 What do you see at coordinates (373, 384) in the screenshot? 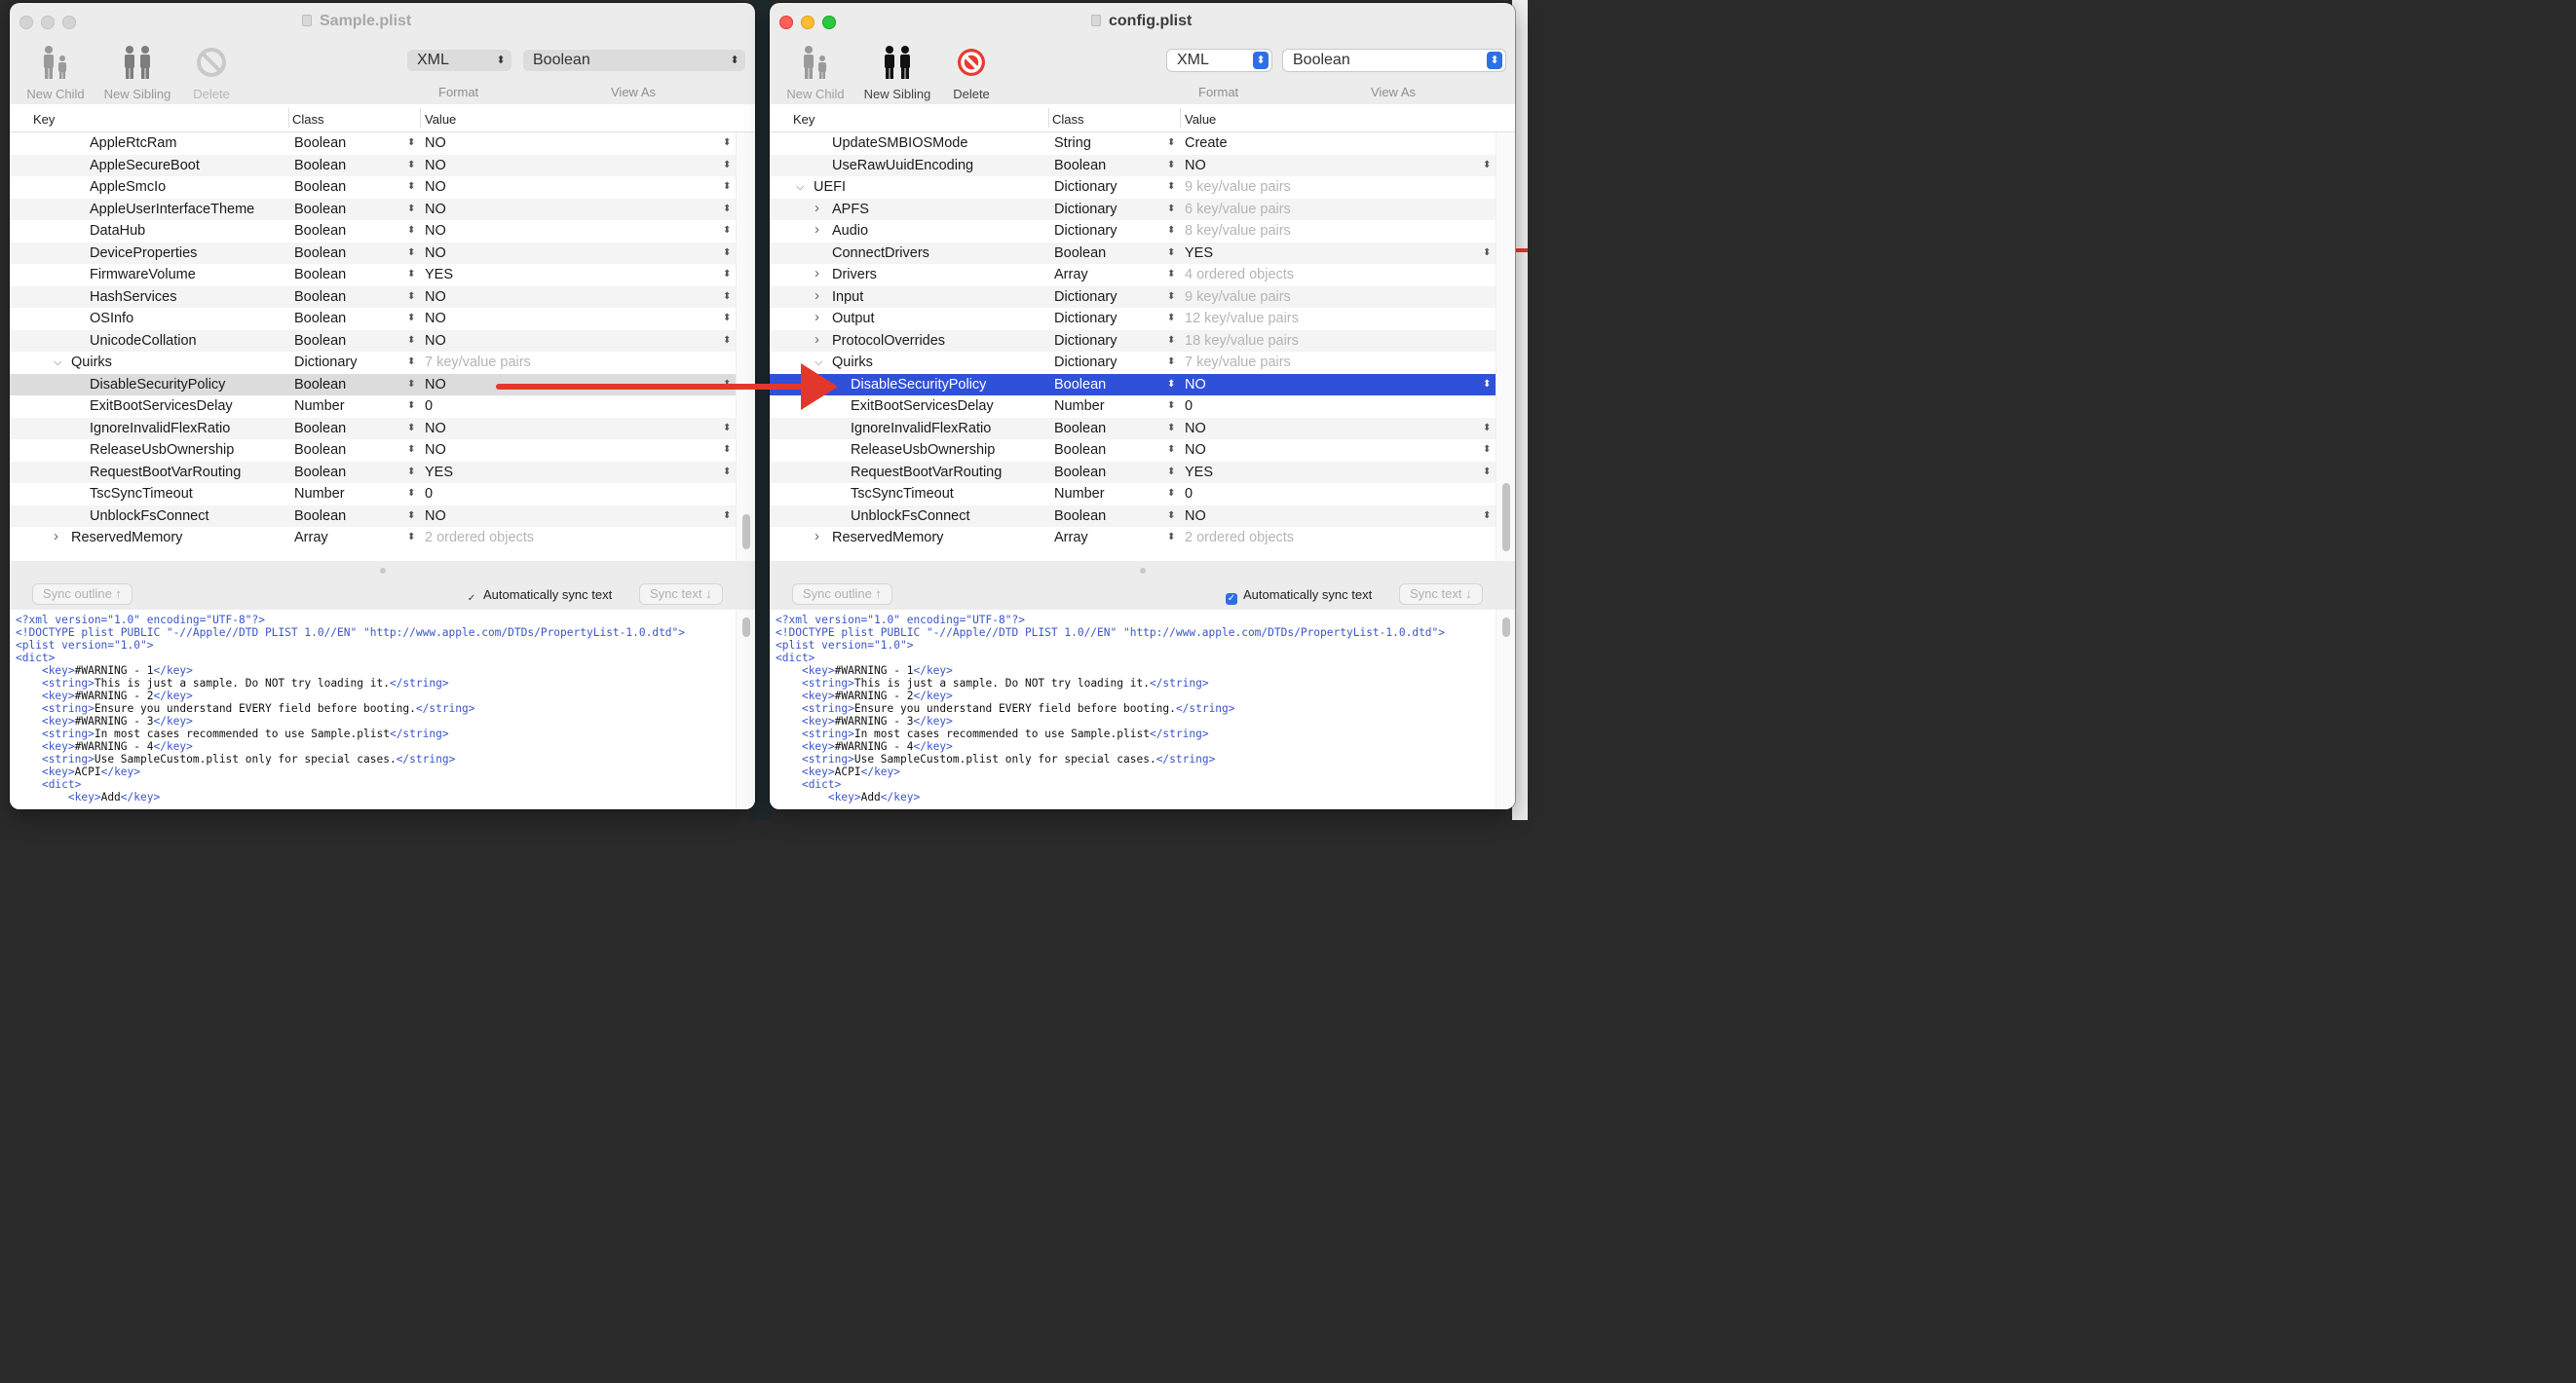
I see `outline-row: DisableSecurityPolicy Boolean ⬍ NO ⬍` at bounding box center [373, 384].